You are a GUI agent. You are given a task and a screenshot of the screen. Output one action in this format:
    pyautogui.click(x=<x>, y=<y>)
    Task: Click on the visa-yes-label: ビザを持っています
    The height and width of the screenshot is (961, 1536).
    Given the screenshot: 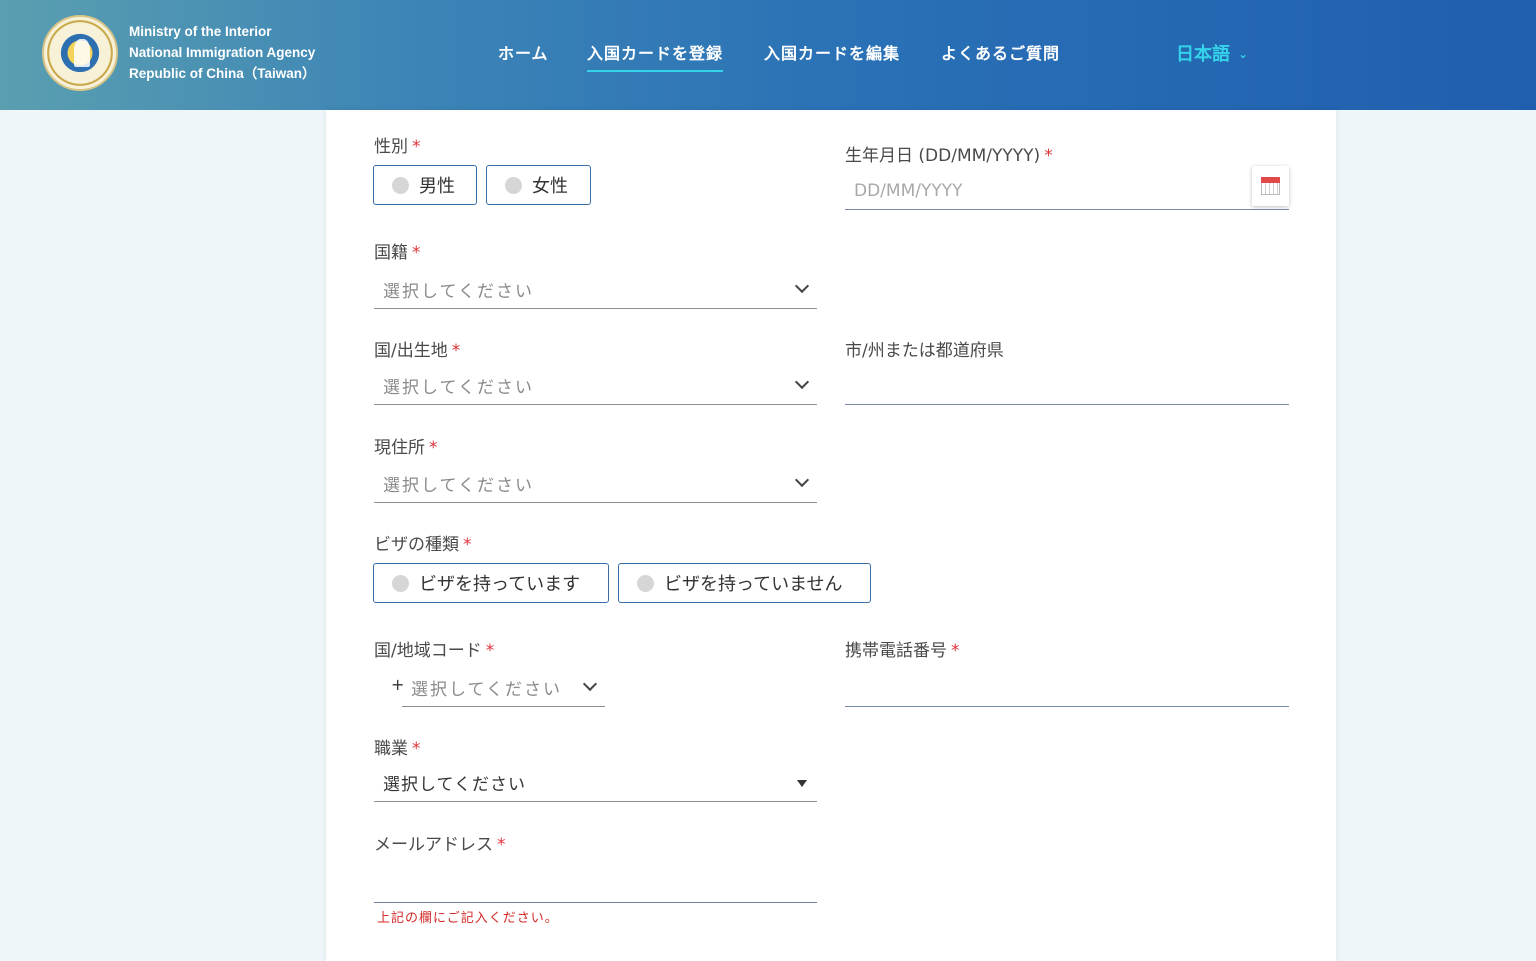 What is the action you would take?
    pyautogui.click(x=500, y=584)
    